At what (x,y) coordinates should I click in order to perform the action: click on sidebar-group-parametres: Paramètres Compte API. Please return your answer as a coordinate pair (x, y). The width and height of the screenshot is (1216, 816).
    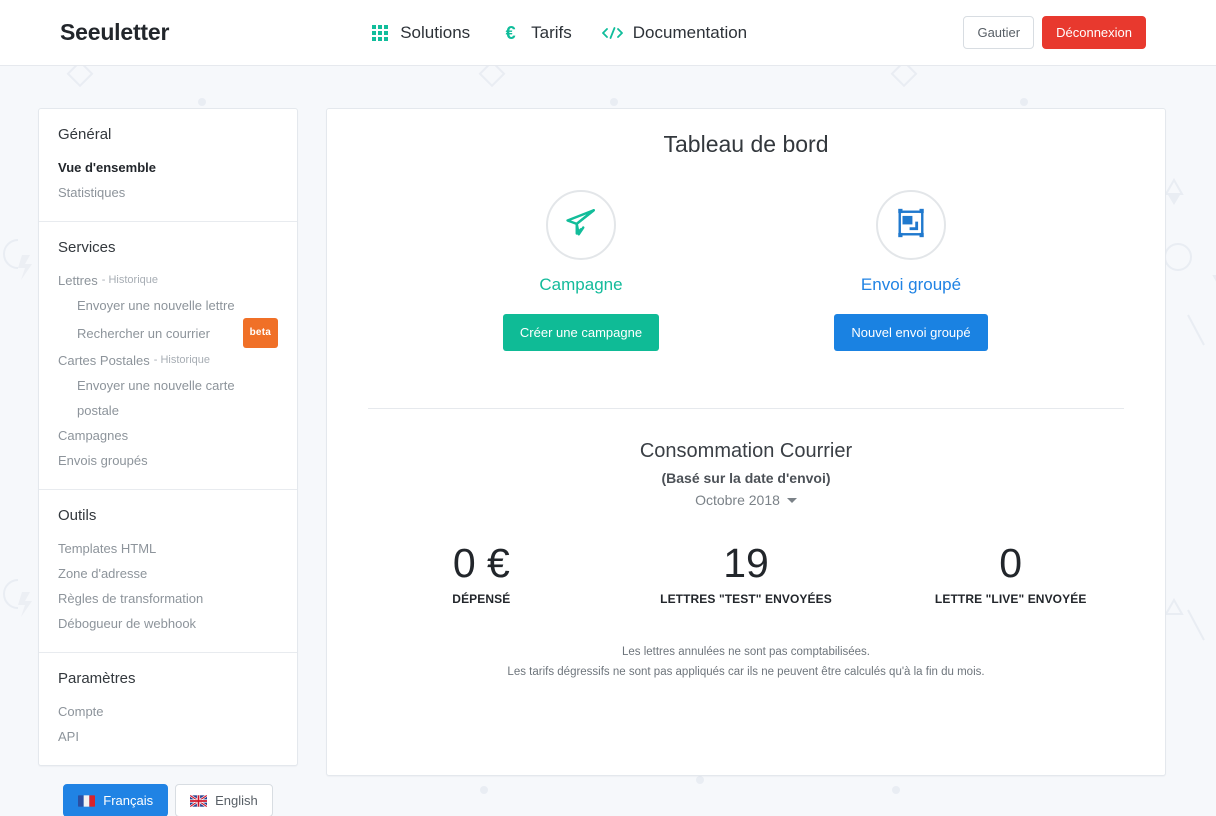
    Looking at the image, I should click on (168, 709).